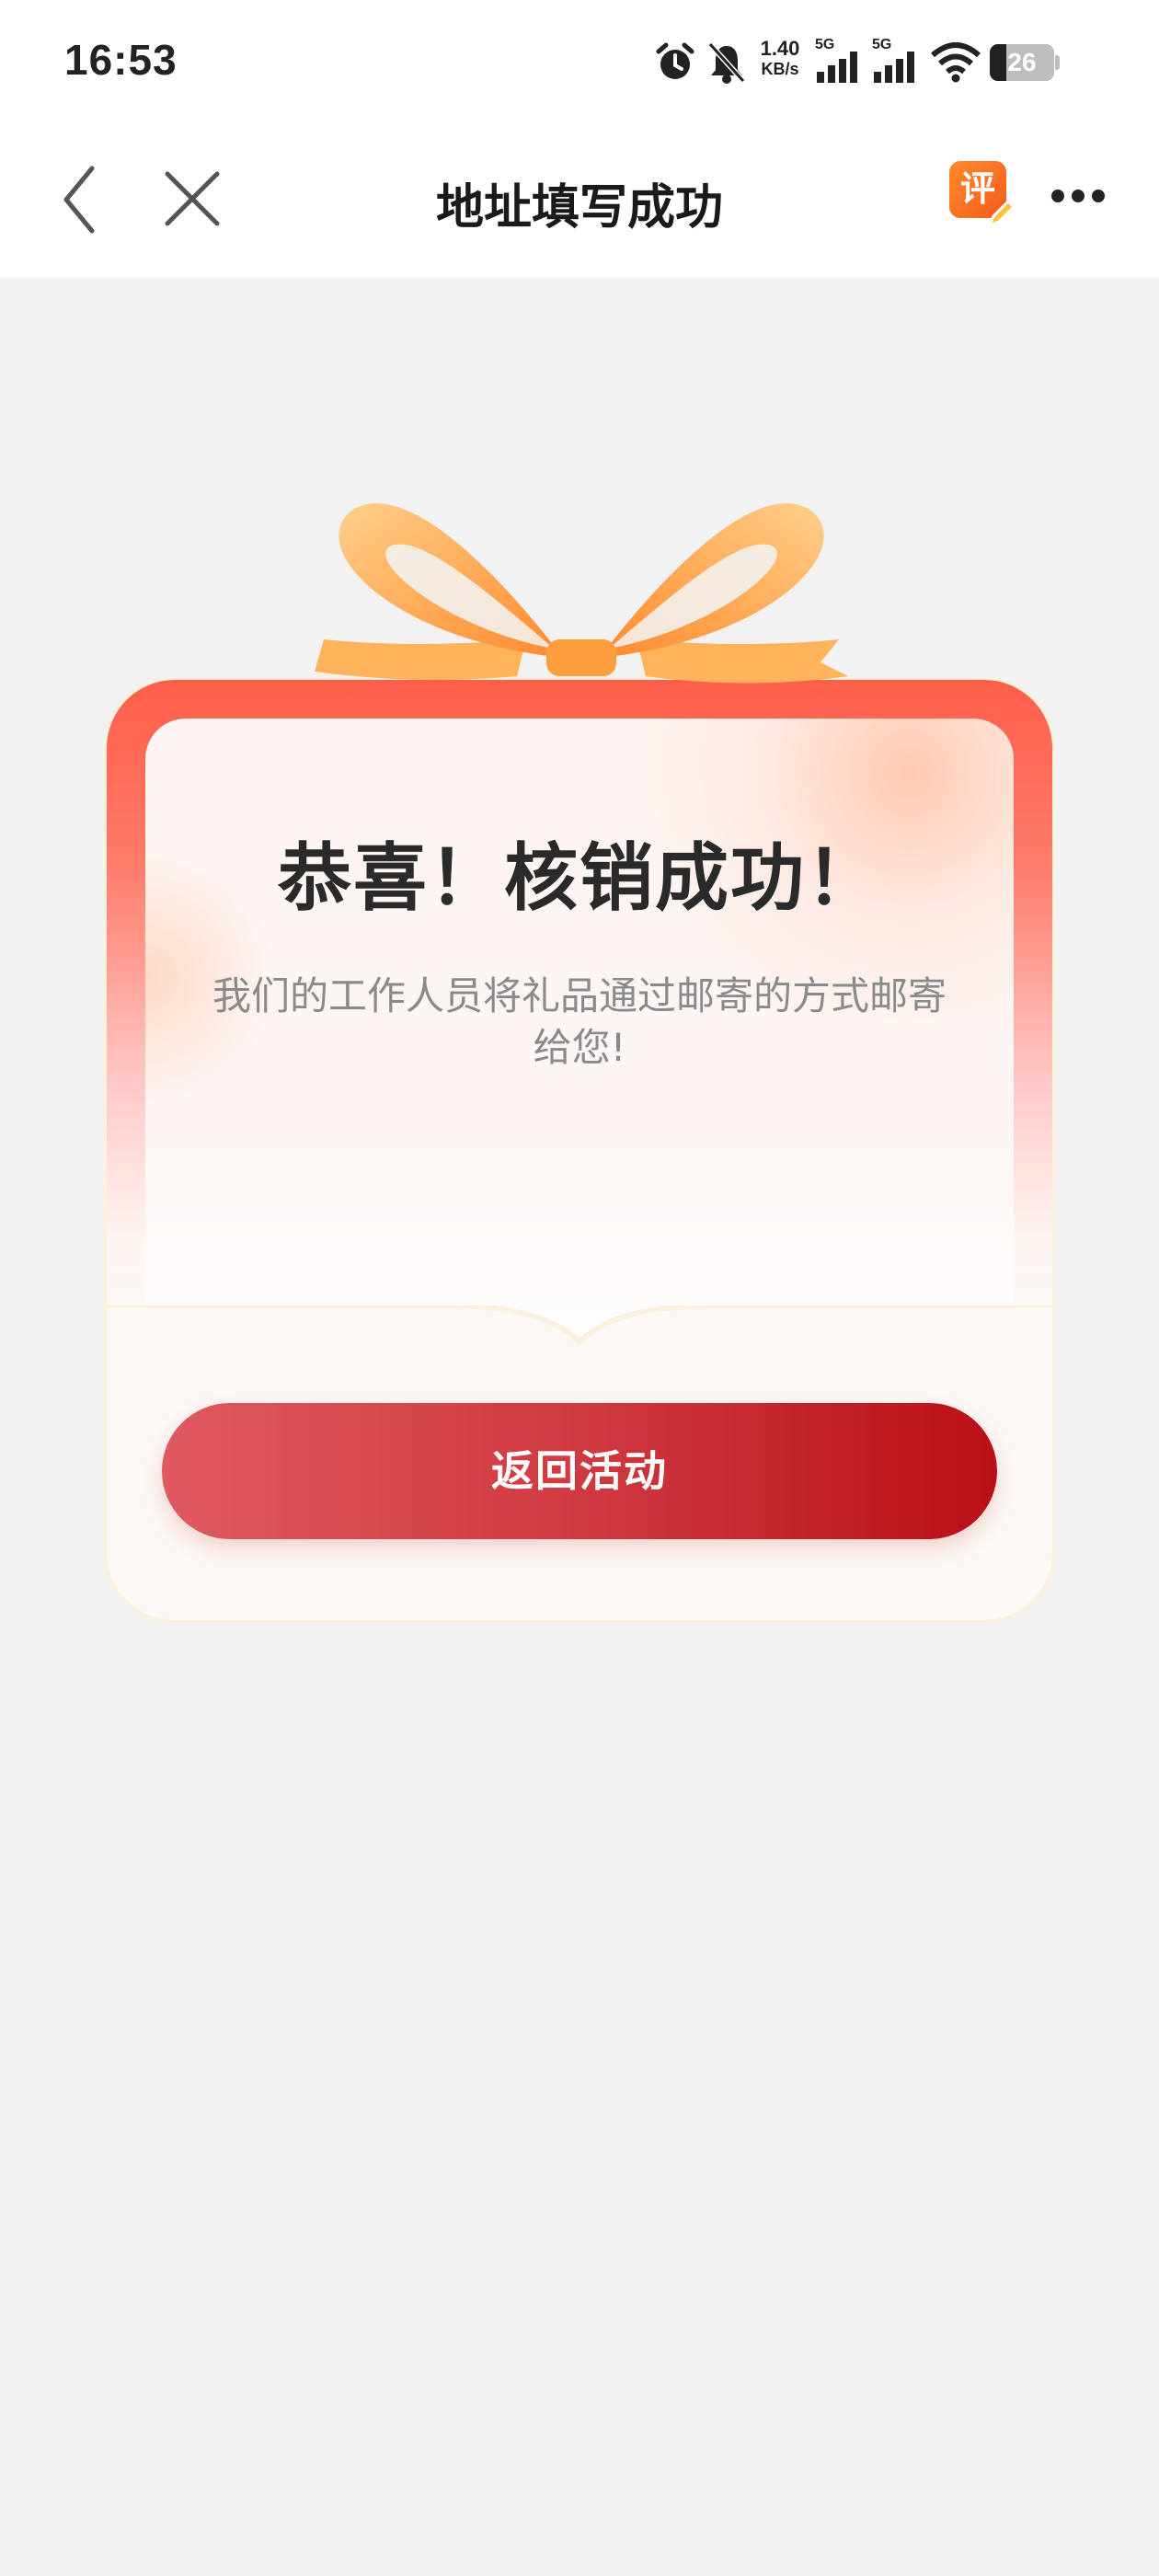 The width and height of the screenshot is (1159, 2576). What do you see at coordinates (579, 201) in the screenshot?
I see `nav-bar: 地址填写成功 评` at bounding box center [579, 201].